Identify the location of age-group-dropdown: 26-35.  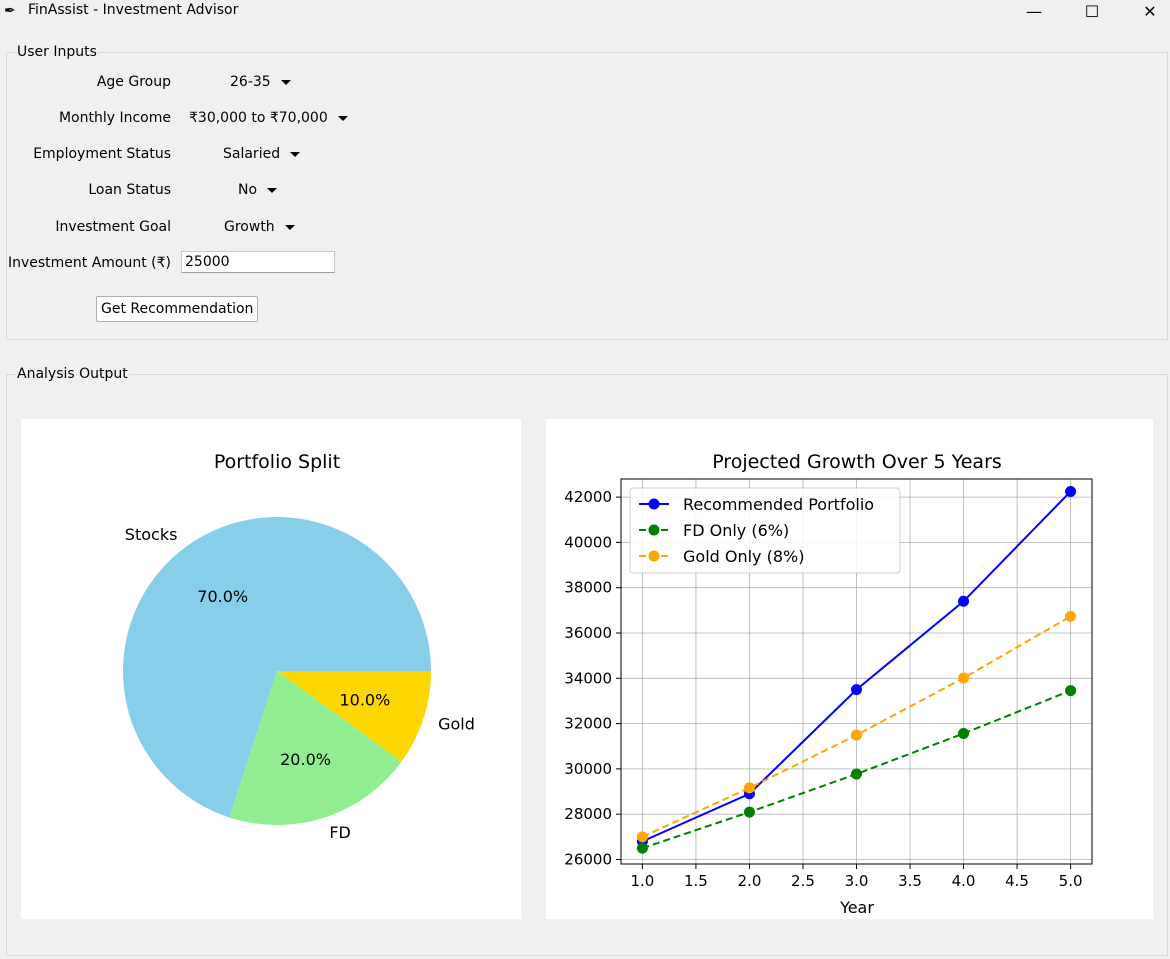
(260, 82).